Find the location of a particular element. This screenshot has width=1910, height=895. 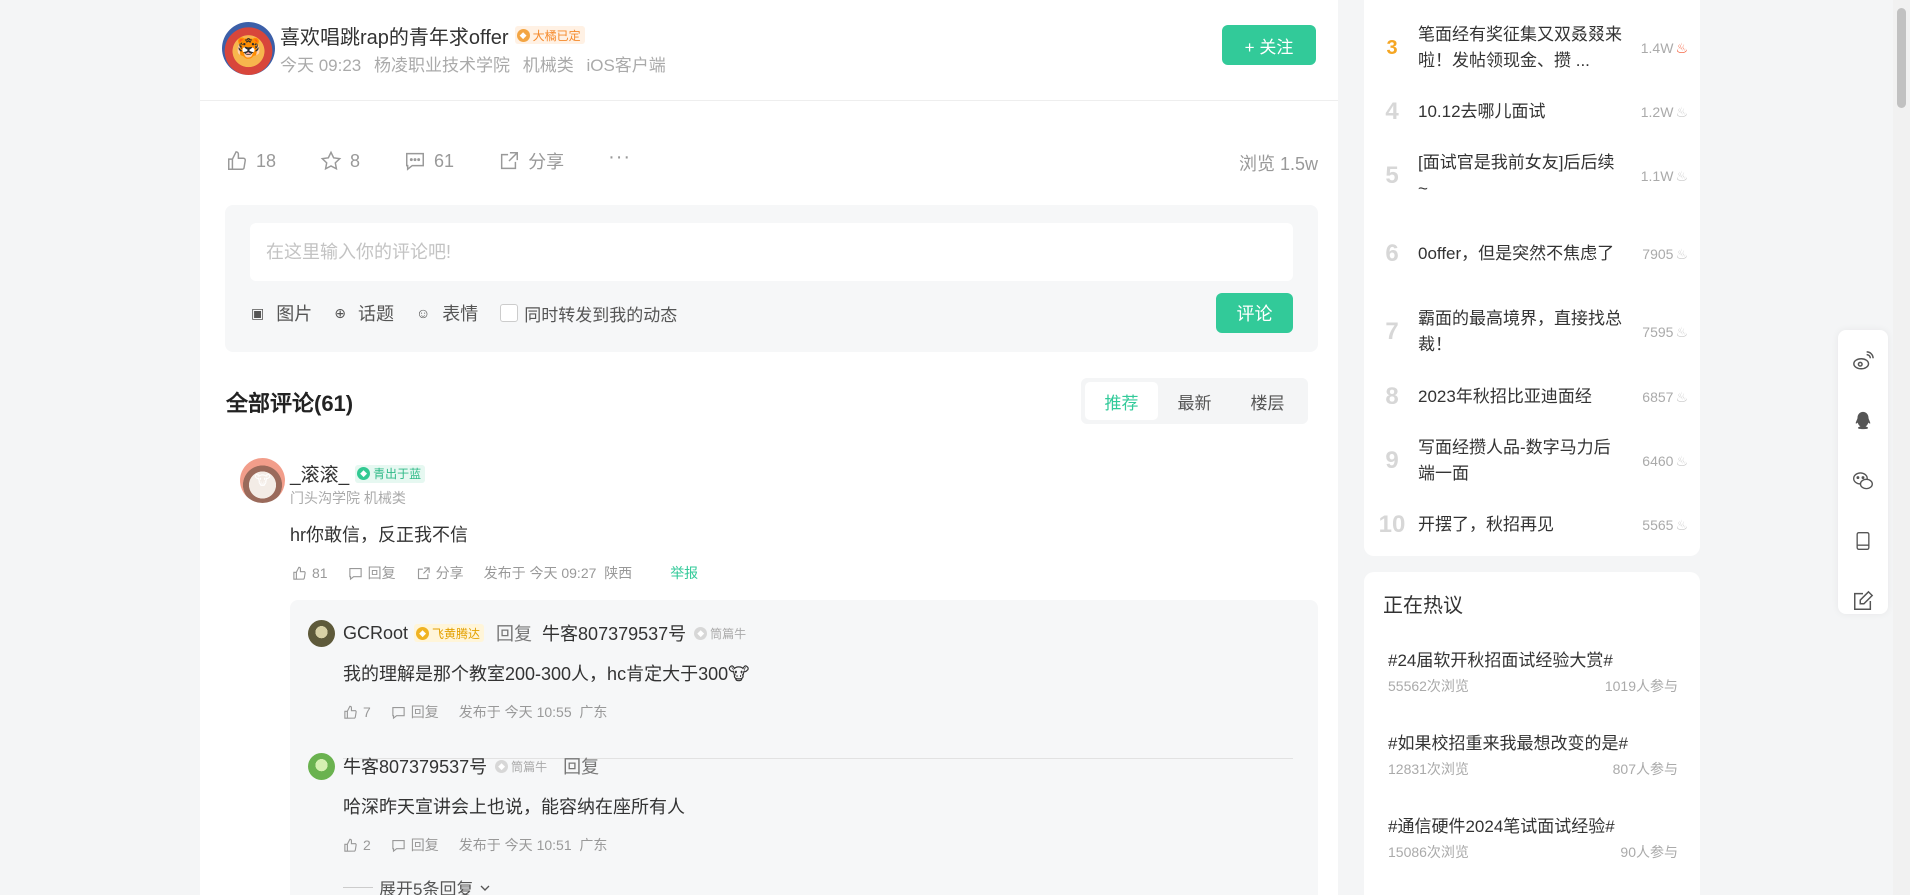

like-button: 18 is located at coordinates (251, 161).